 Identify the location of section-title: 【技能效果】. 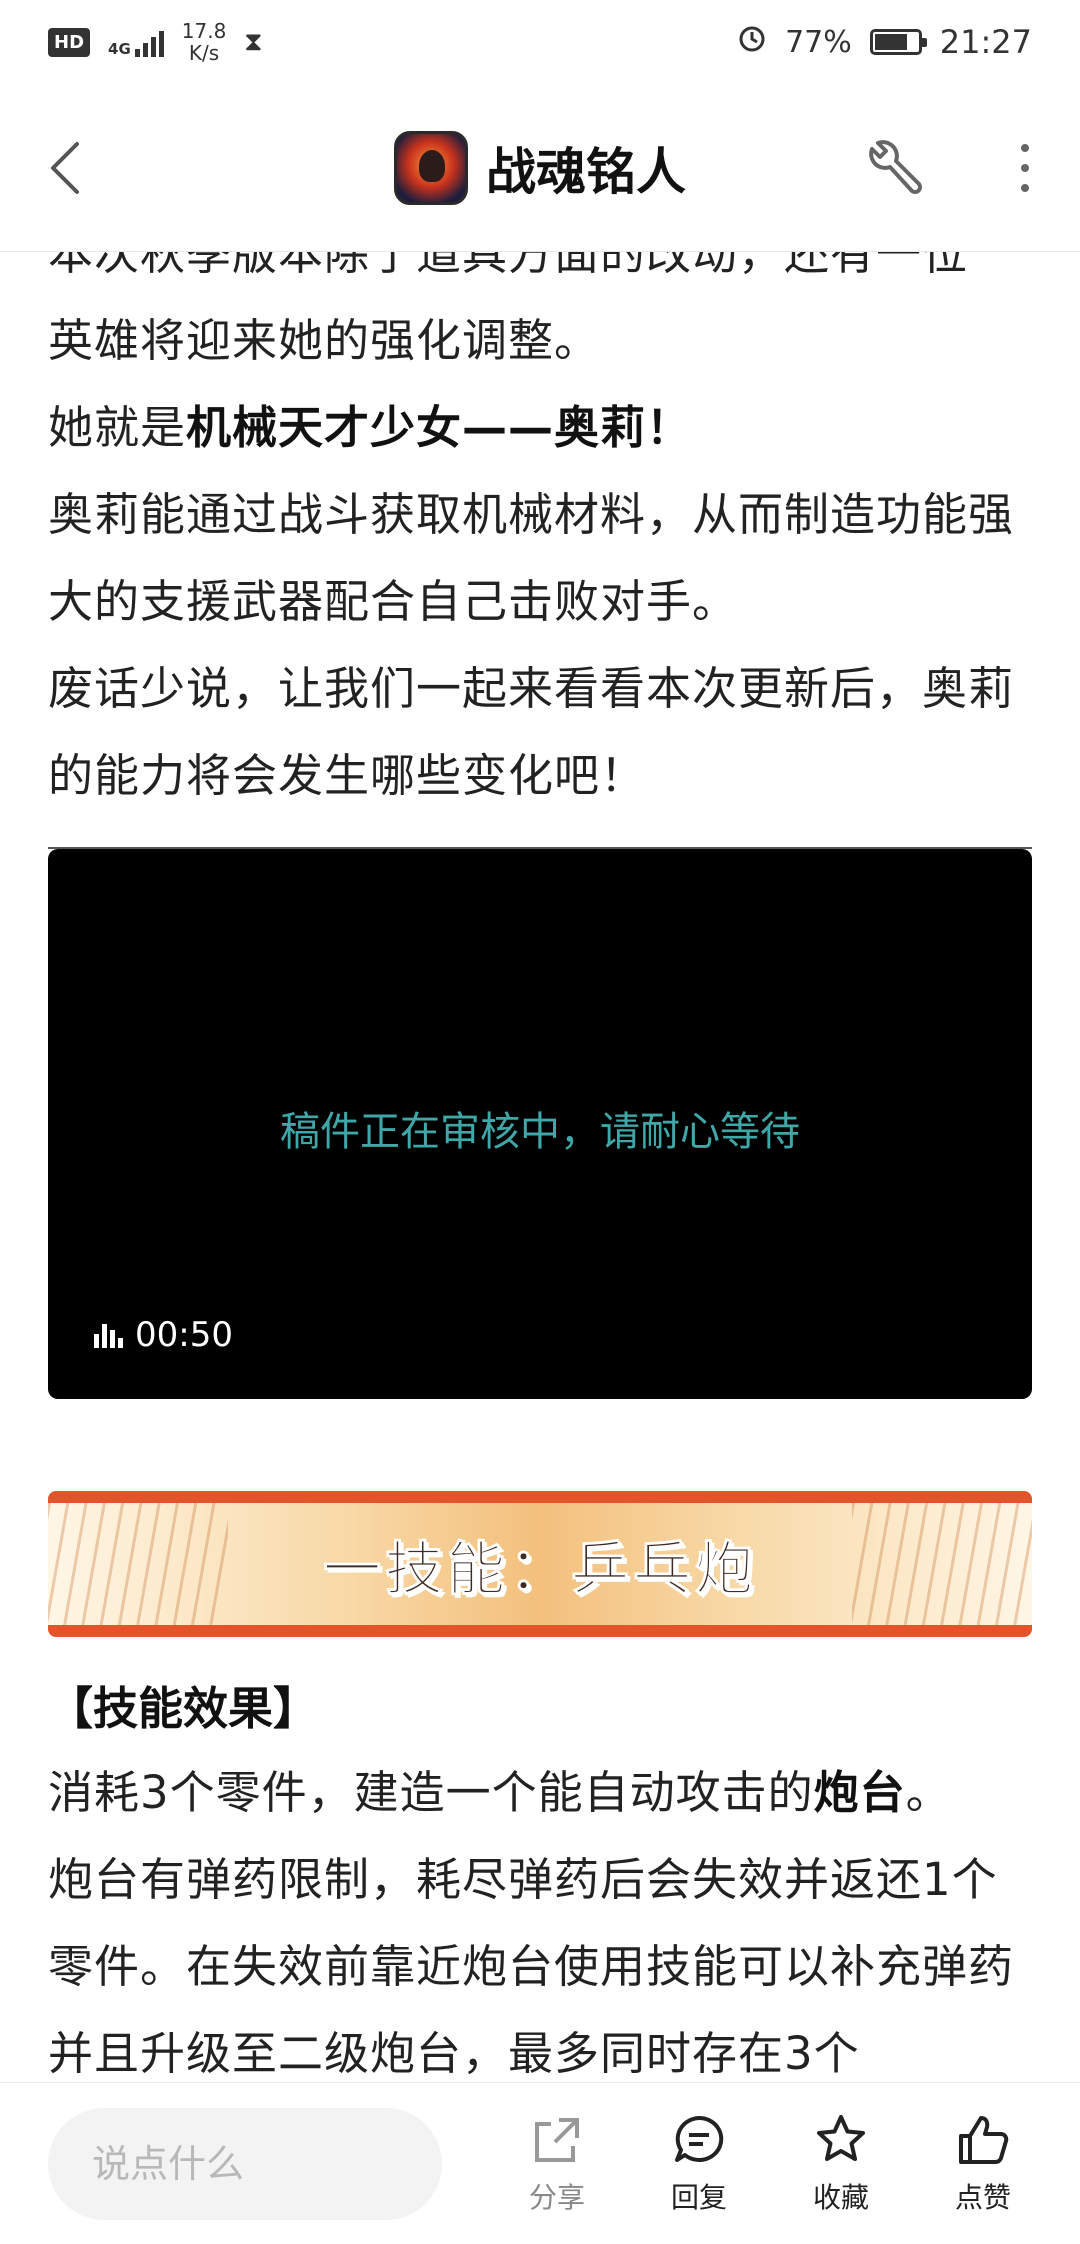
(183, 1708).